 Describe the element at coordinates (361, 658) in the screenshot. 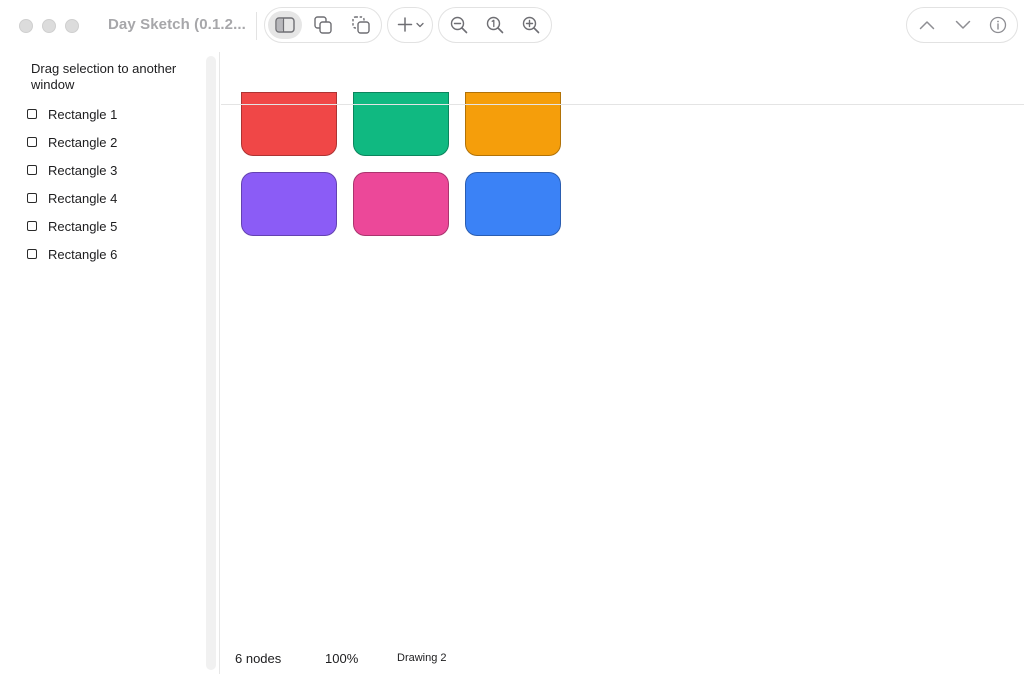

I see `zoom-level: 100%` at that location.